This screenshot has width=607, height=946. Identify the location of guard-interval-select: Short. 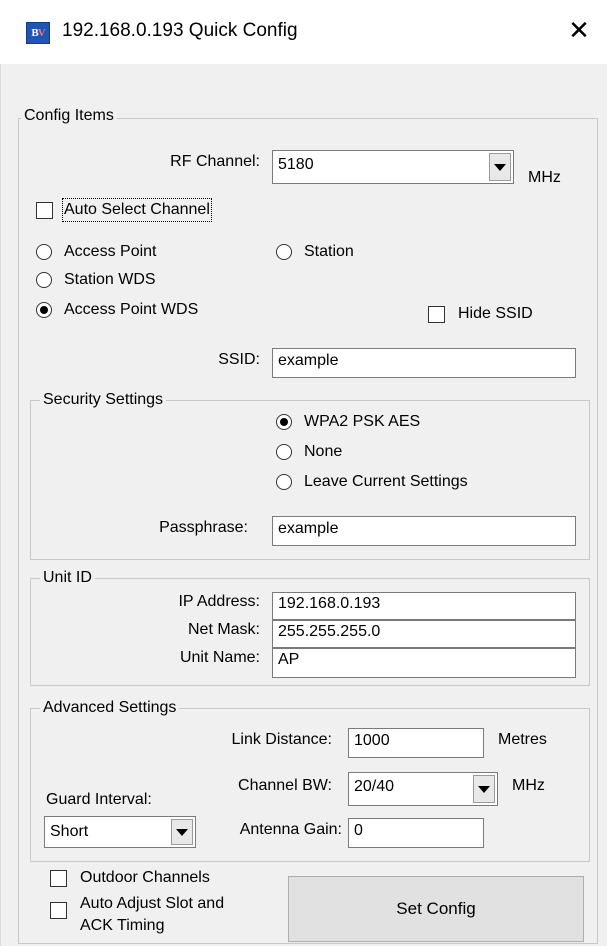
(120, 832).